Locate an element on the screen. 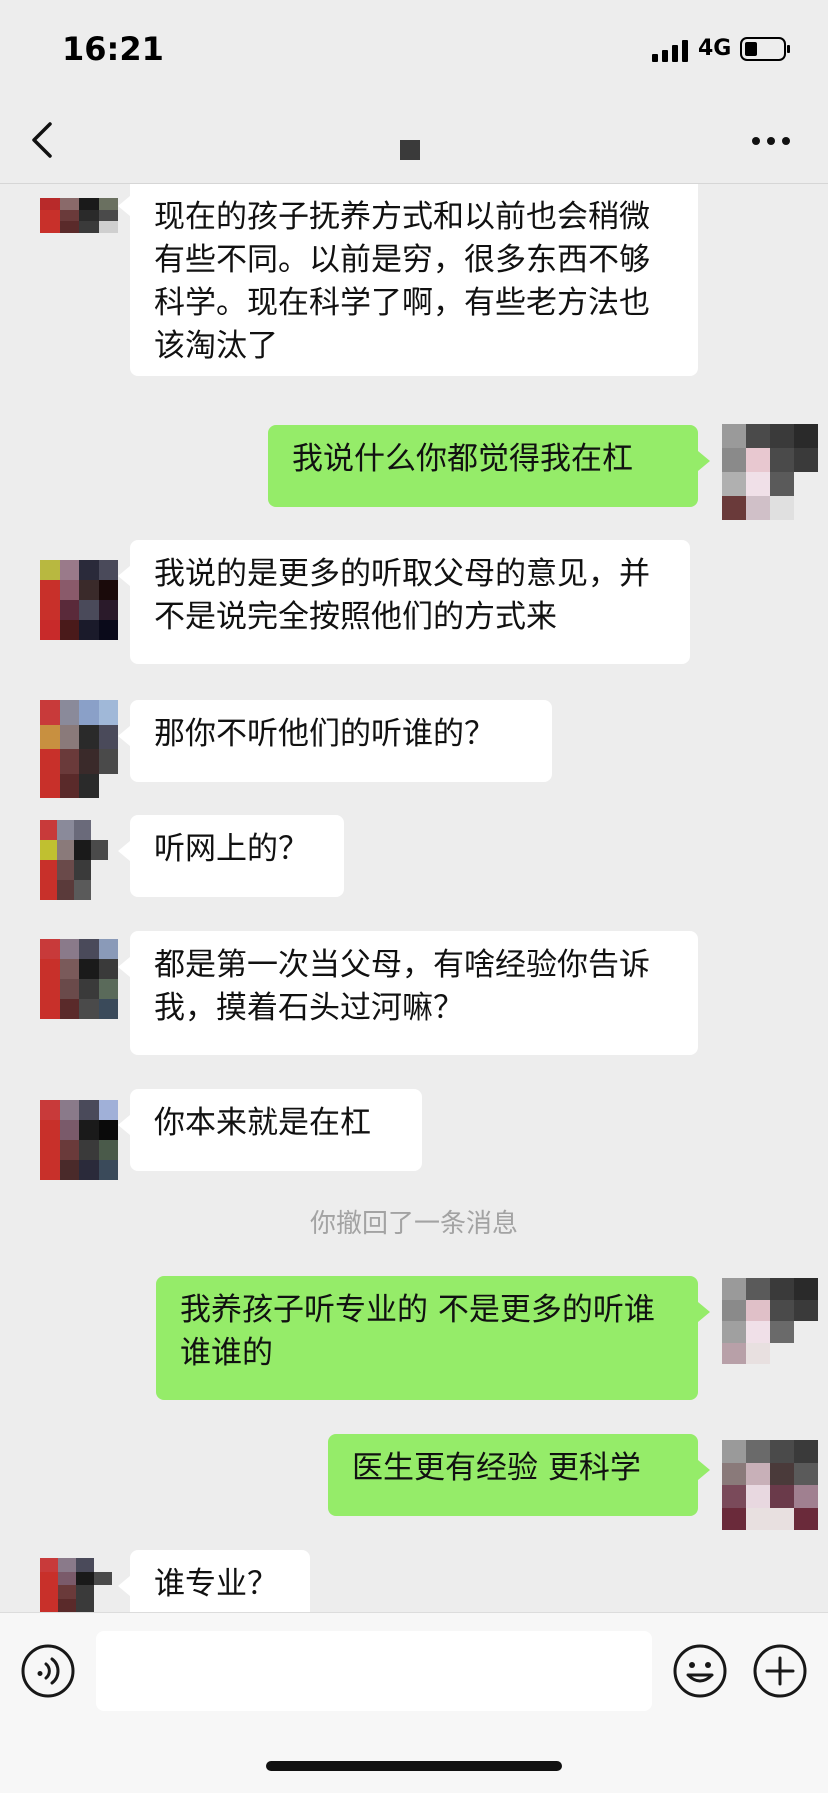  input-bar is located at coordinates (414, 1702).